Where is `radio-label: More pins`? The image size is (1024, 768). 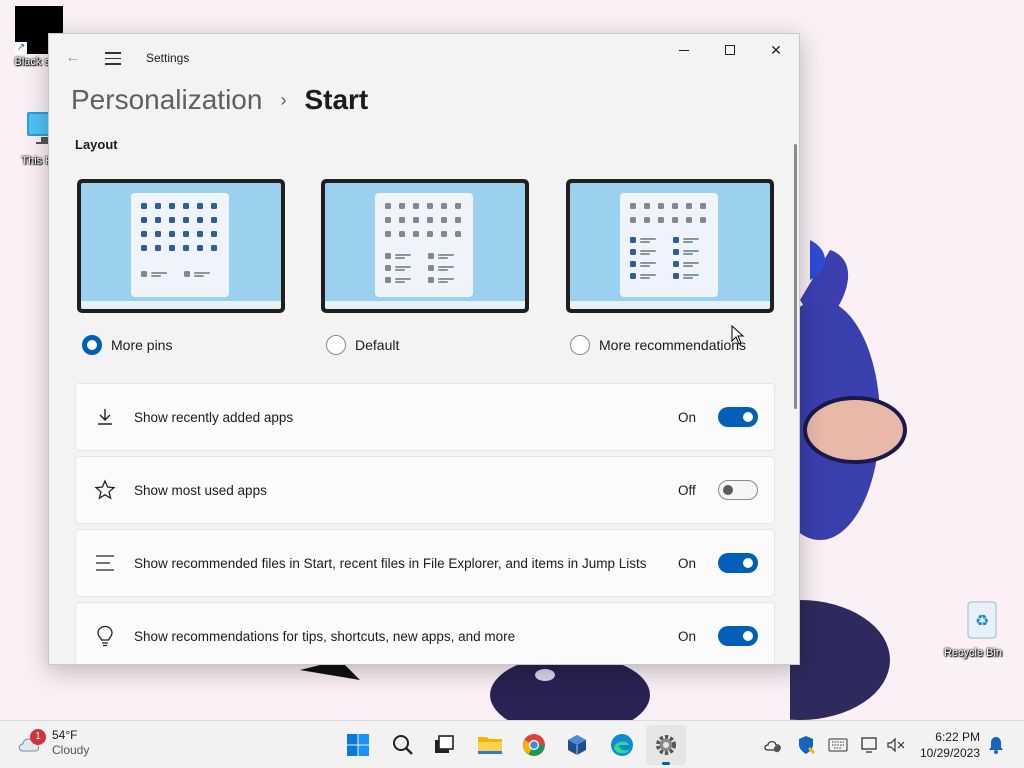 radio-label: More pins is located at coordinates (142, 345).